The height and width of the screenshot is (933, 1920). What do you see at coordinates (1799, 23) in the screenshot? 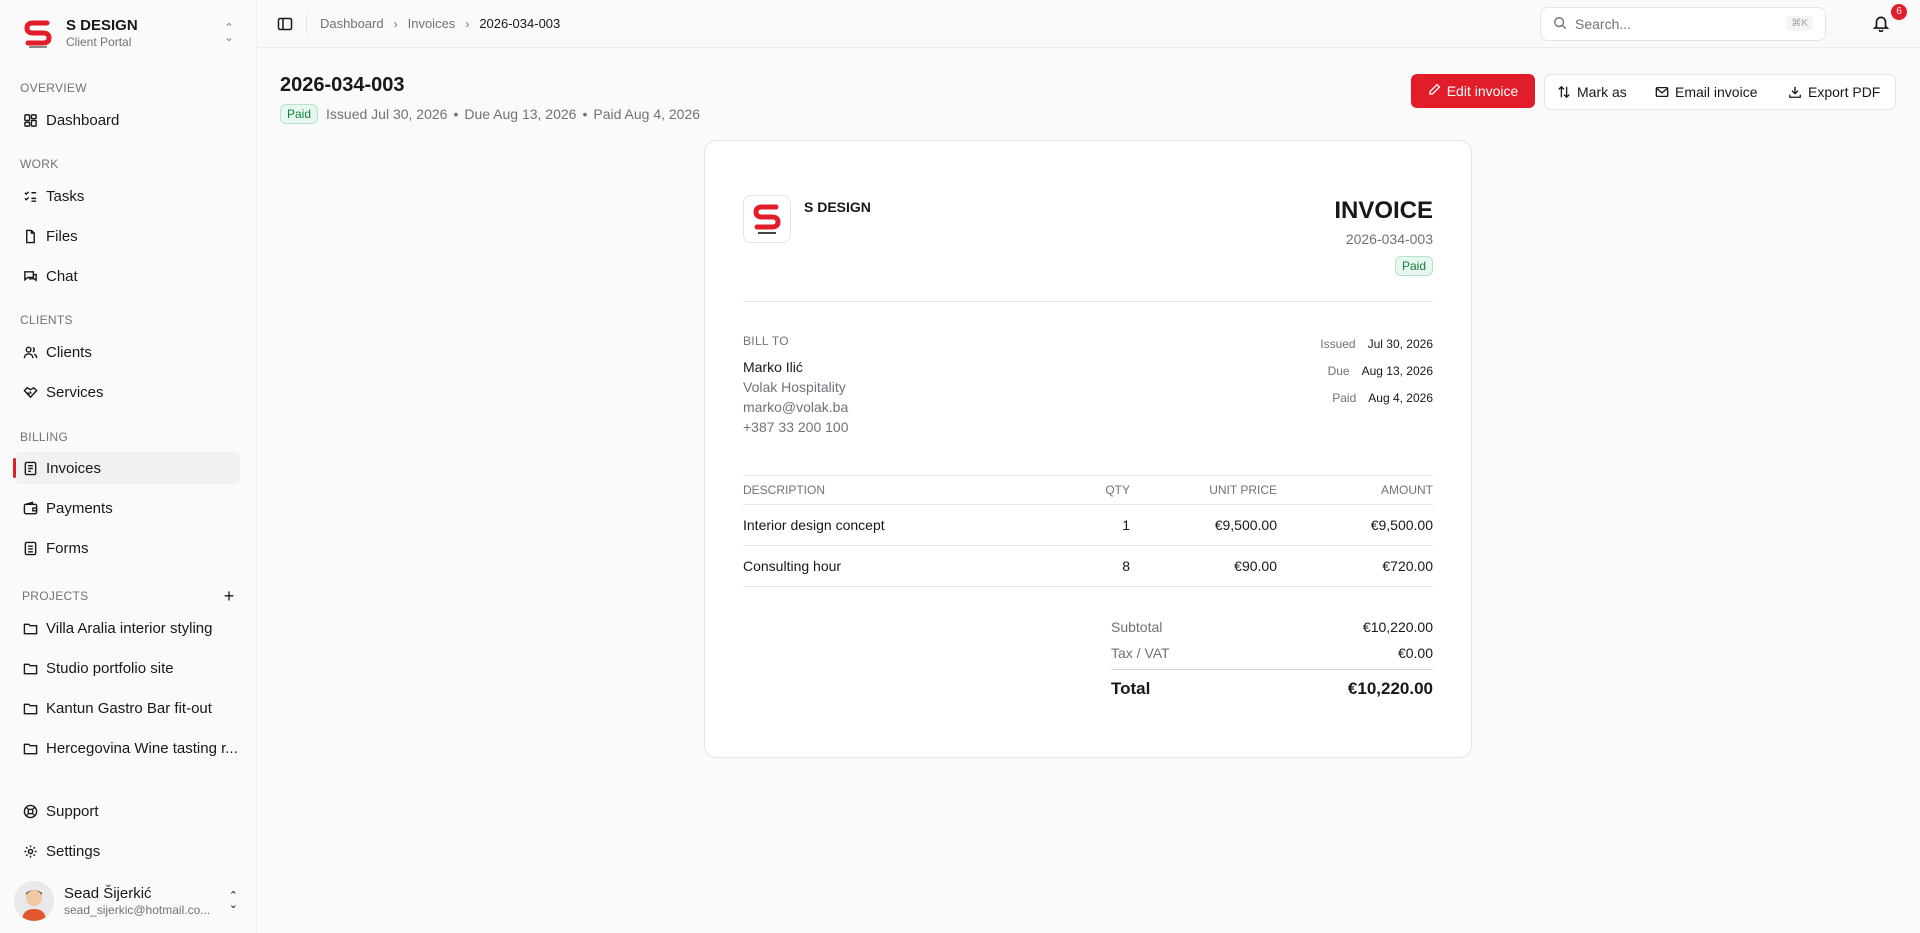
I see `search-shortcut: ⌘K` at bounding box center [1799, 23].